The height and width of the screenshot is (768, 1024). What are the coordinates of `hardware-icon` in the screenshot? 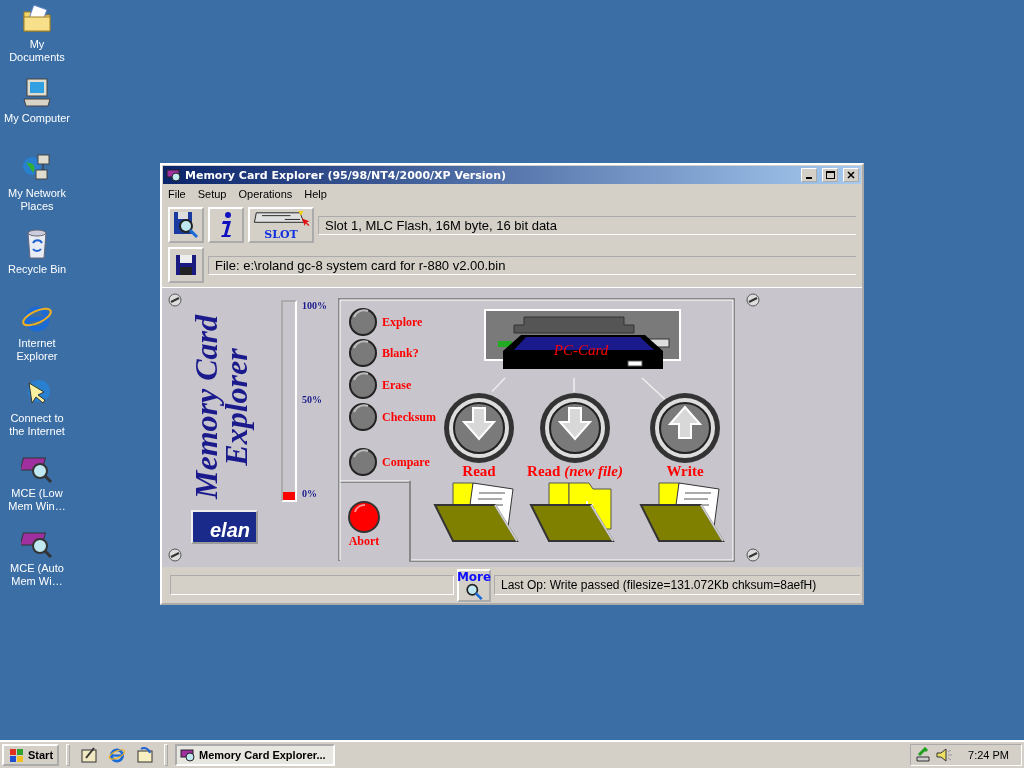 It's located at (924, 755).